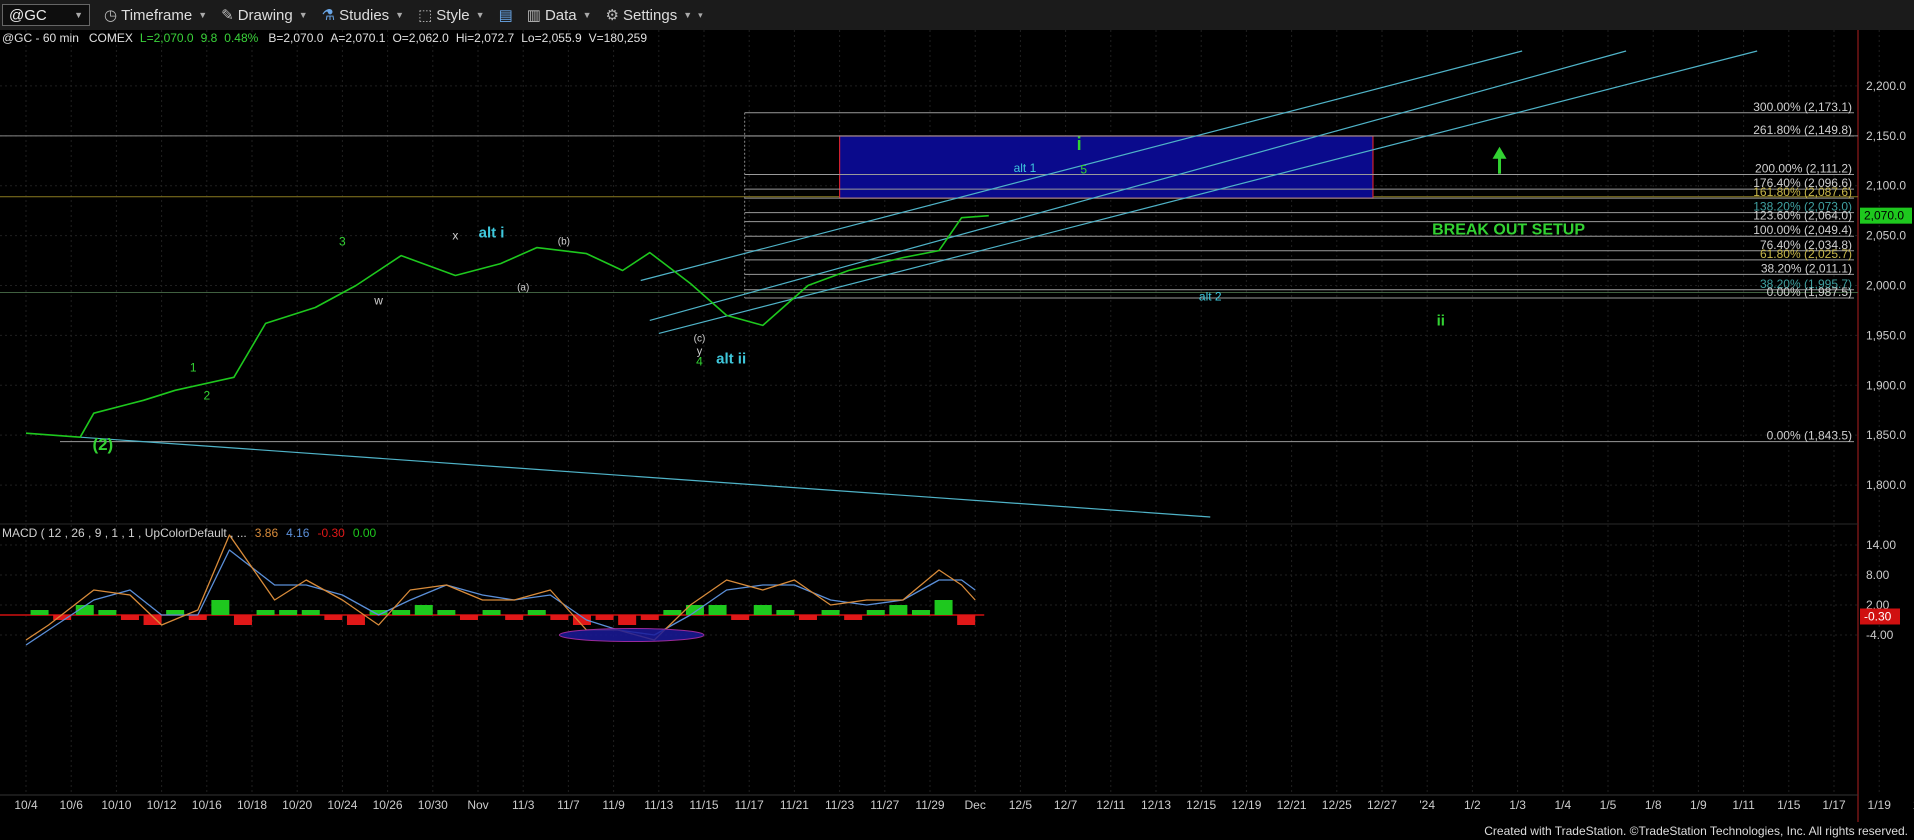  What do you see at coordinates (102, 444) in the screenshot?
I see `wave-label: (2)` at bounding box center [102, 444].